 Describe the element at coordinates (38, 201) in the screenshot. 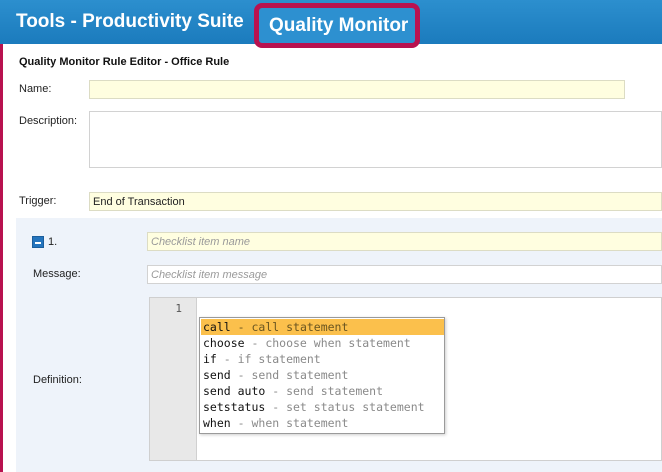

I see `trigger-label: Trigger:` at that location.